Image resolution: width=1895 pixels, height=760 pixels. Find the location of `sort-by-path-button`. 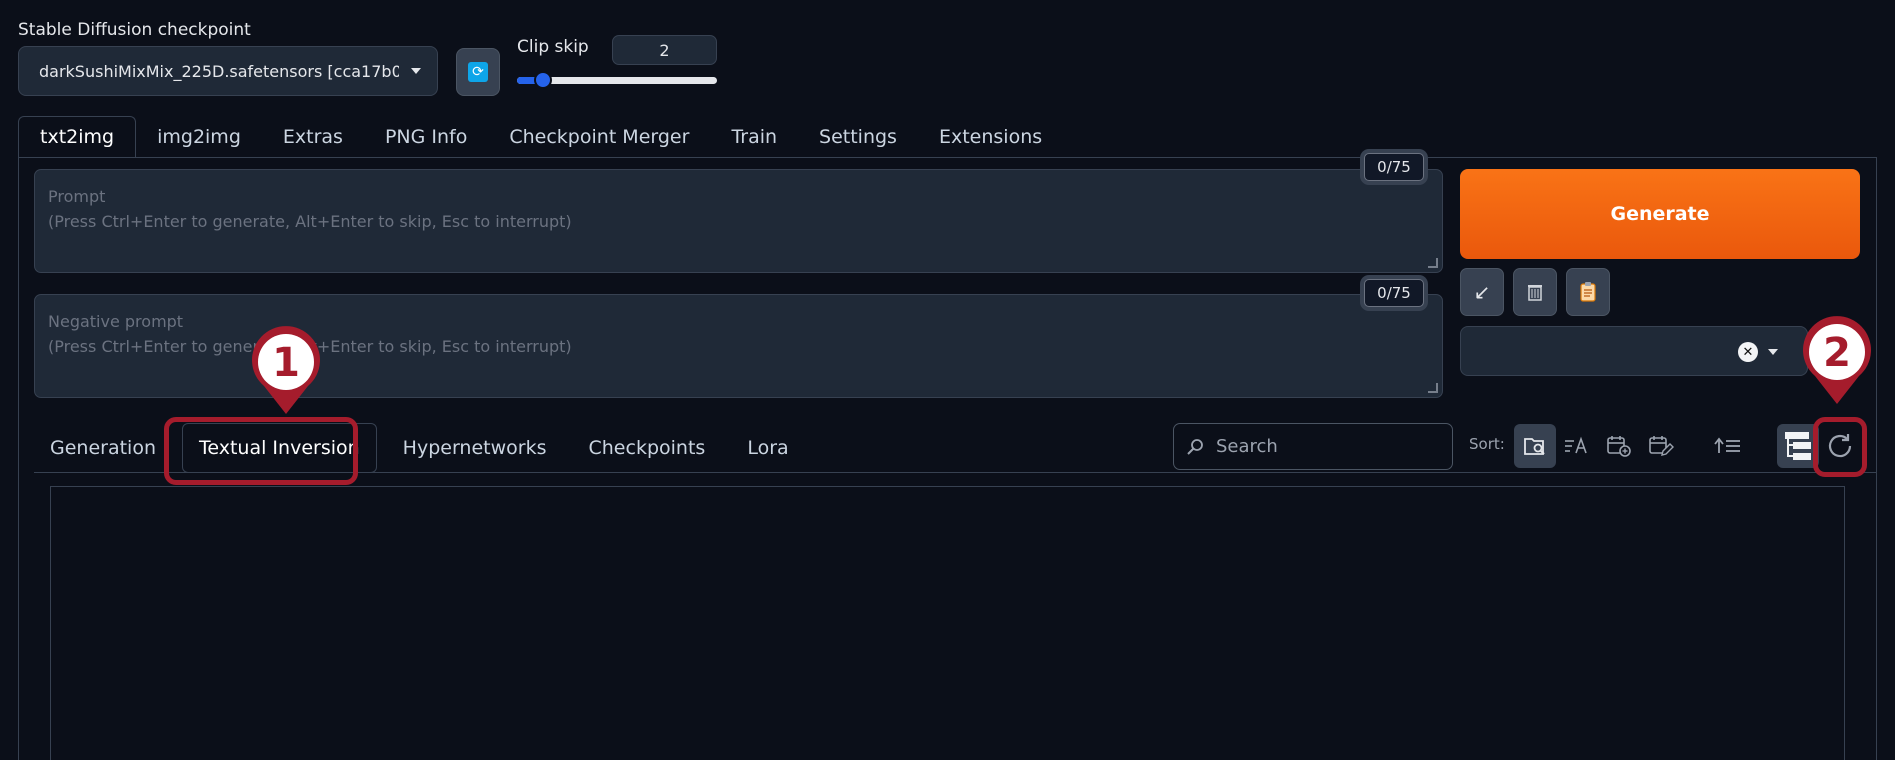

sort-by-path-button is located at coordinates (1535, 446).